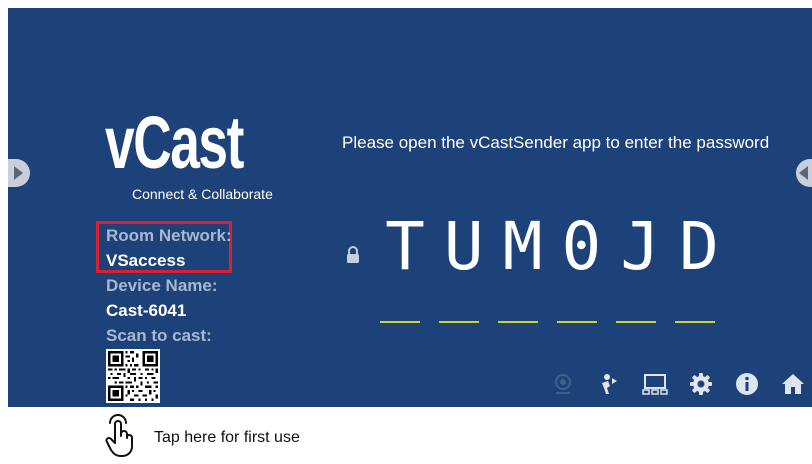 The height and width of the screenshot is (464, 812). I want to click on gear-icon, so click(701, 384).